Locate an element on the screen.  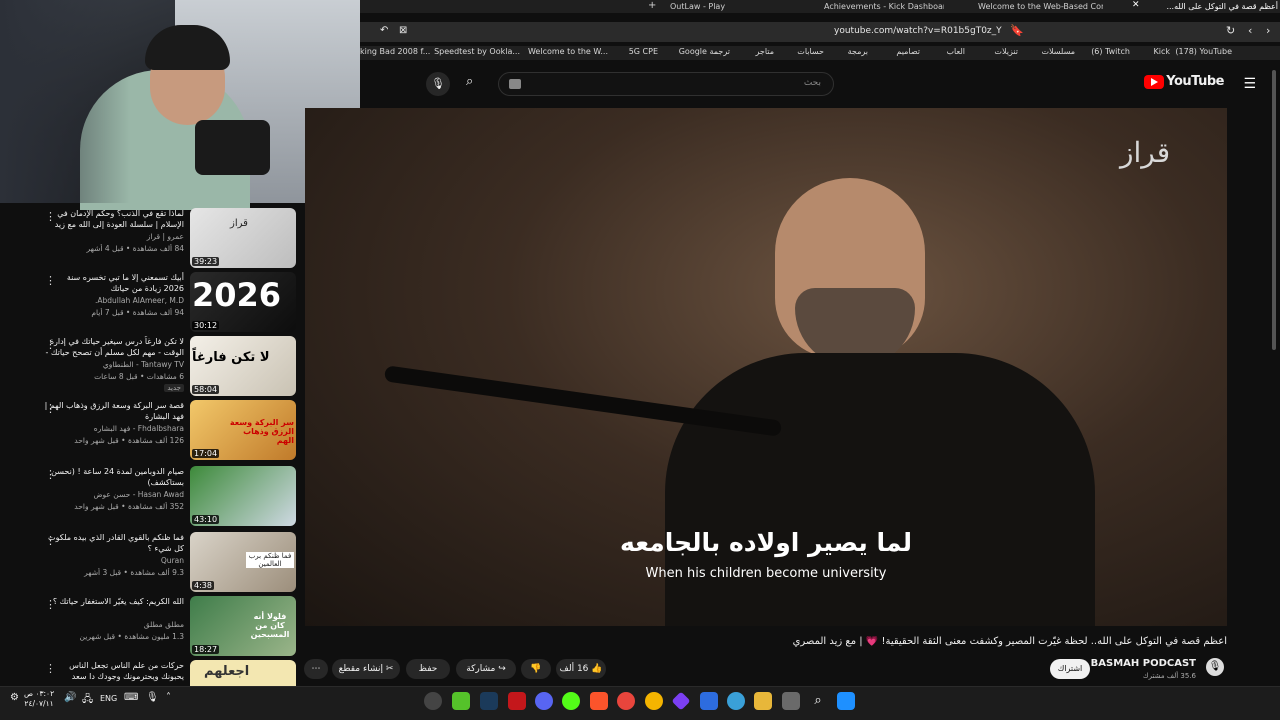
video-item-channel: Quran is located at coordinates (172, 560).